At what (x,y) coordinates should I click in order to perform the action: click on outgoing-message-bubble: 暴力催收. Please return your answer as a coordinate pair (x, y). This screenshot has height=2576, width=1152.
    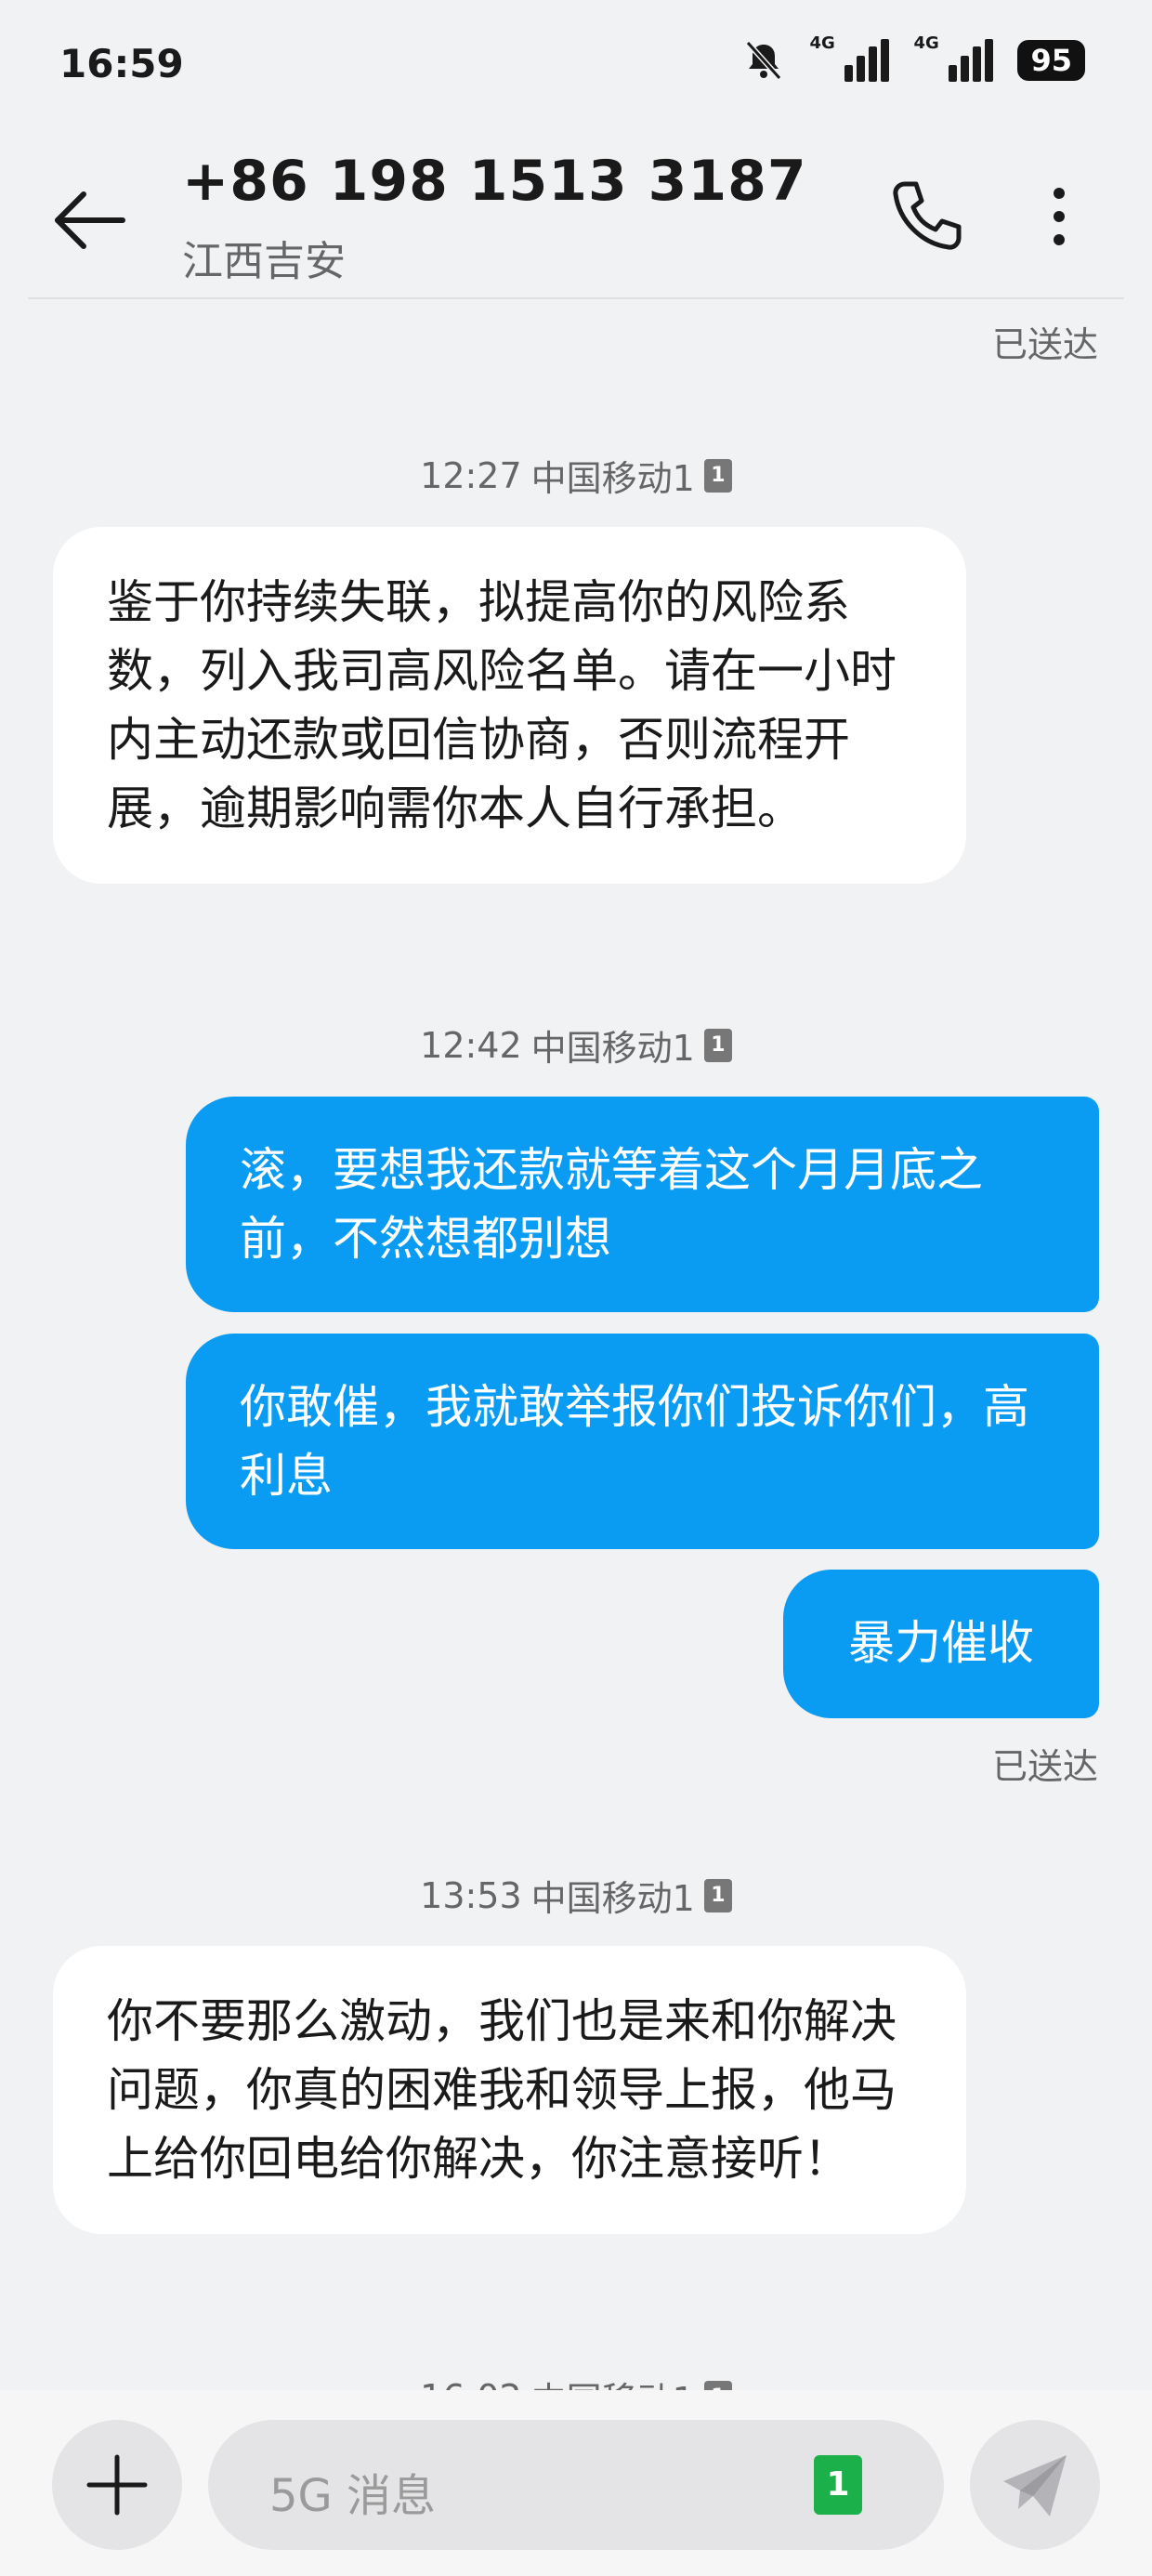
    Looking at the image, I should click on (941, 1644).